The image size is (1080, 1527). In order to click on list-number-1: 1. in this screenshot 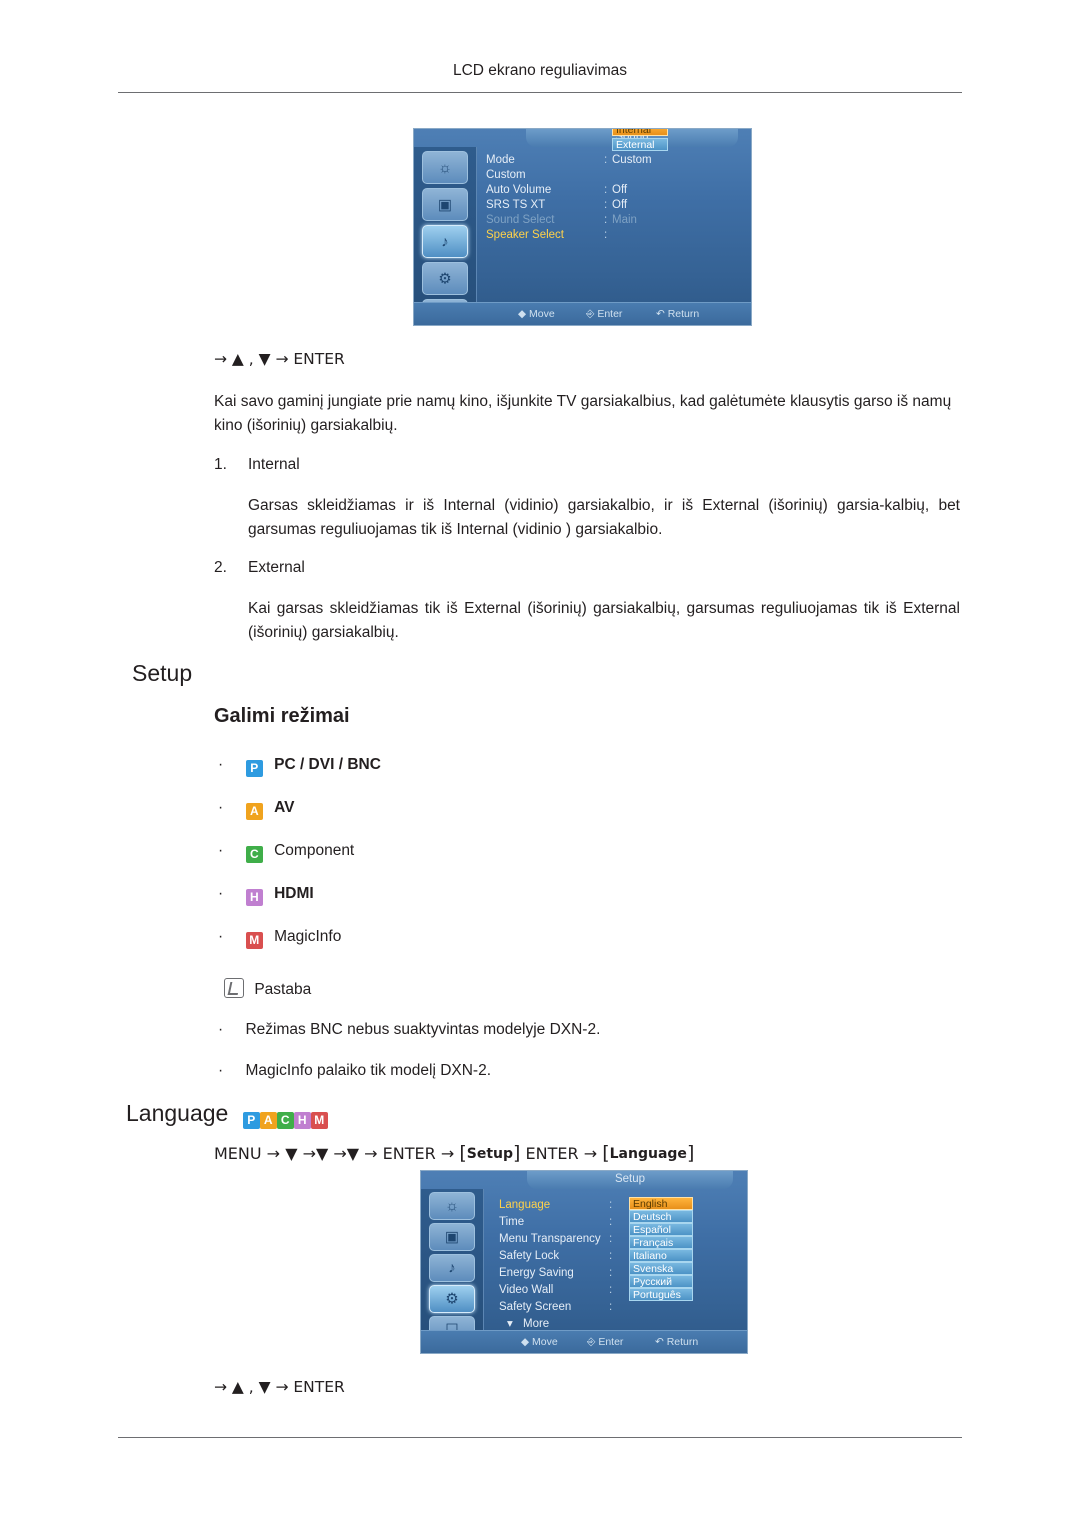, I will do `click(220, 464)`.